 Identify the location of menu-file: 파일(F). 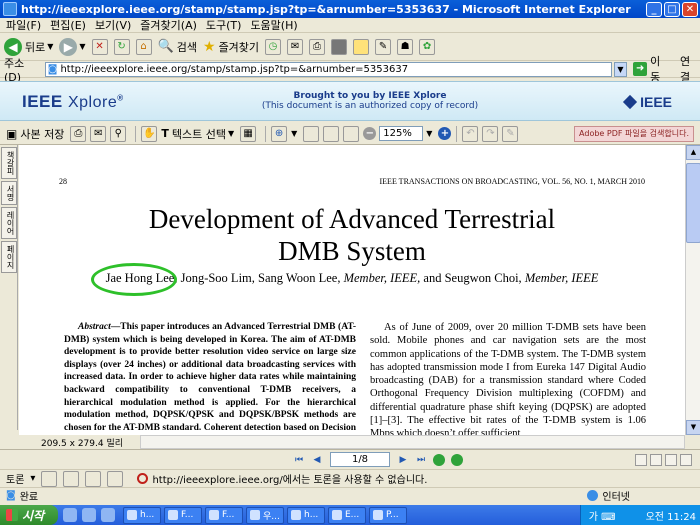
(23, 25).